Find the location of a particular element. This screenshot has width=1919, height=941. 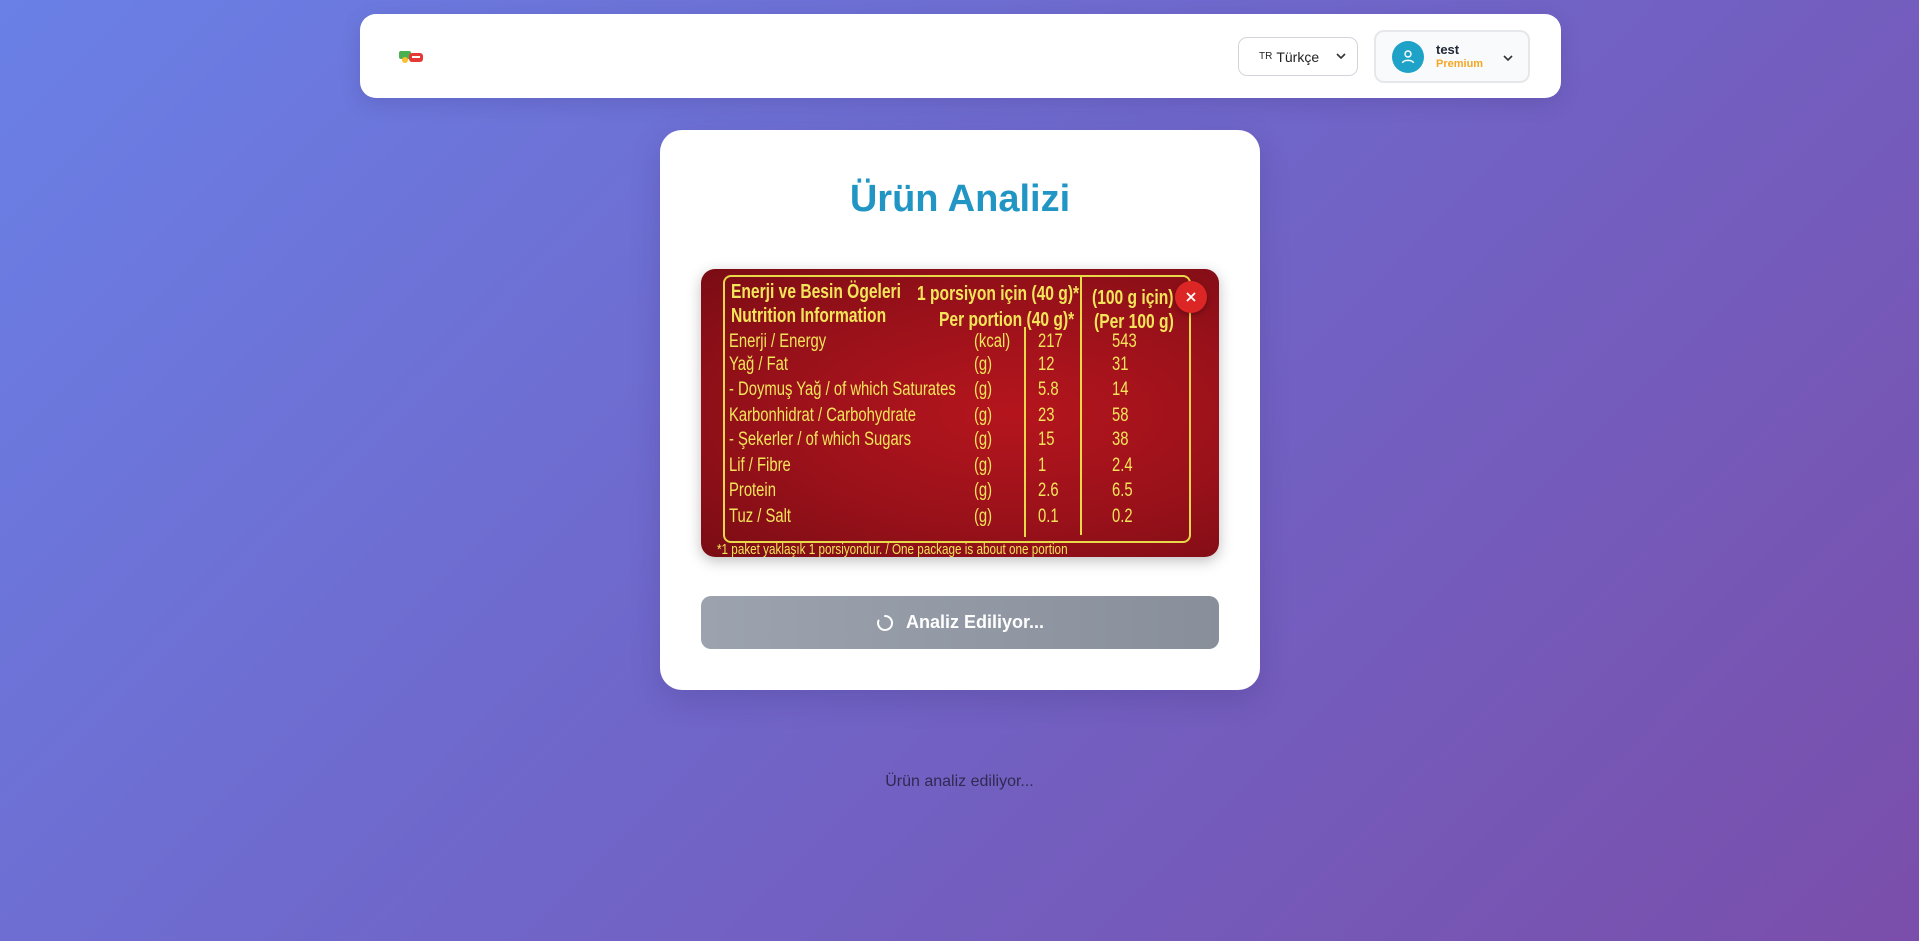

nutrient-portion-value: 23 is located at coordinates (1046, 415).